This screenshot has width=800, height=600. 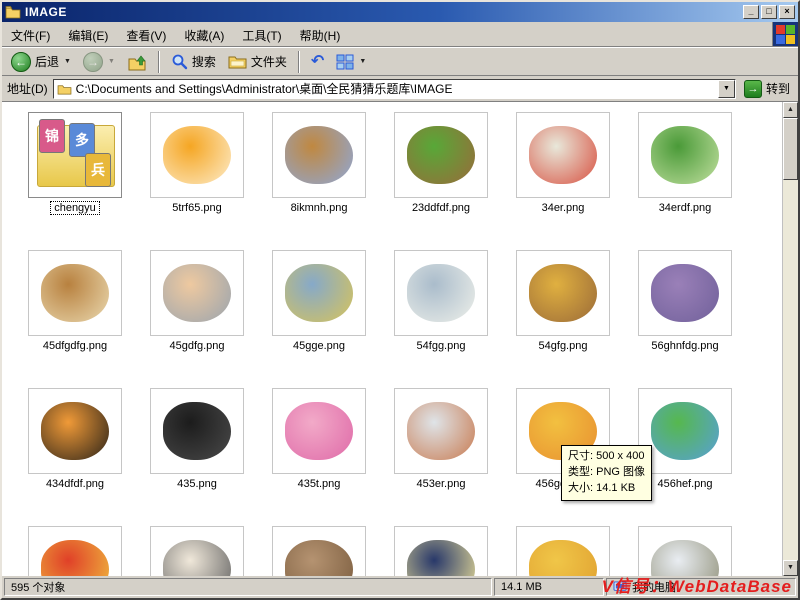 What do you see at coordinates (52, 136) in the screenshot?
I see `idiom-tile: 锦` at bounding box center [52, 136].